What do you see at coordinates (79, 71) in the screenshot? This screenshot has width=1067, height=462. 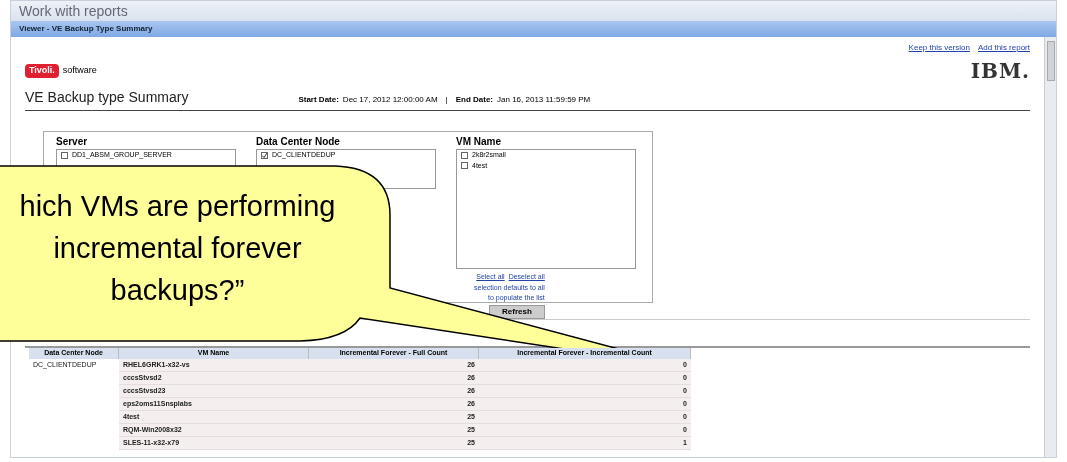 I see `brand-text: software` at bounding box center [79, 71].